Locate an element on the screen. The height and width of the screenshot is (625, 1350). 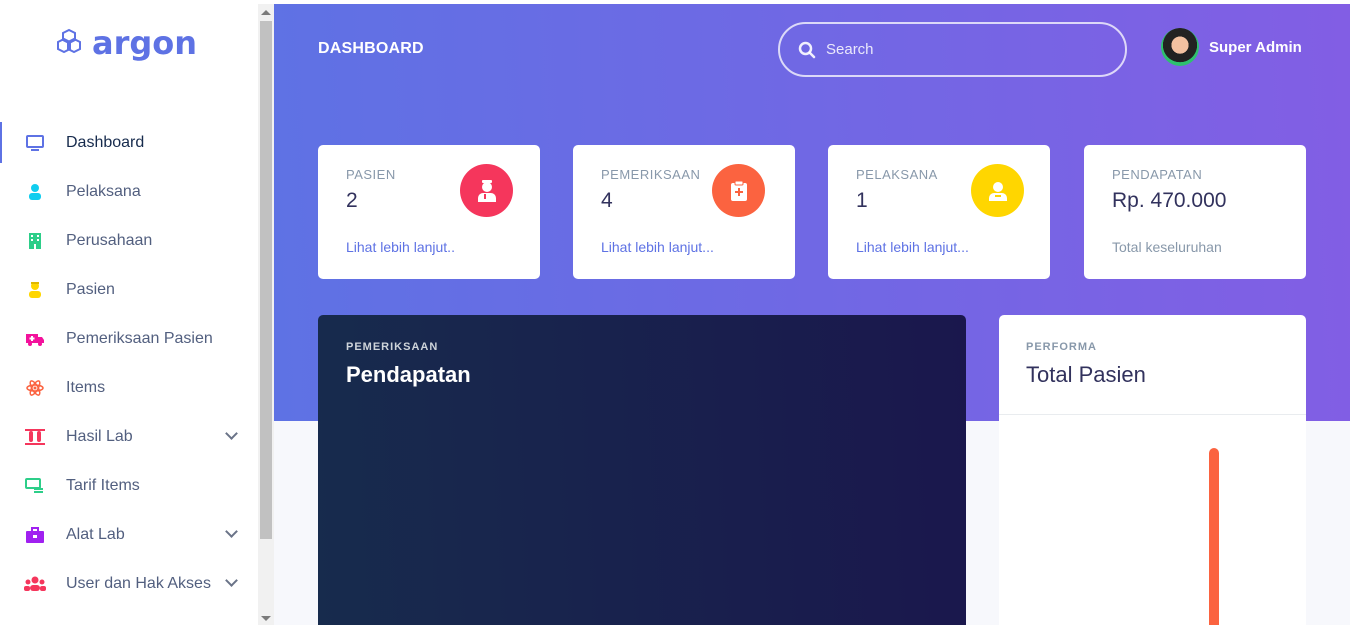
sidebar-scrollbar is located at coordinates (266, 314).